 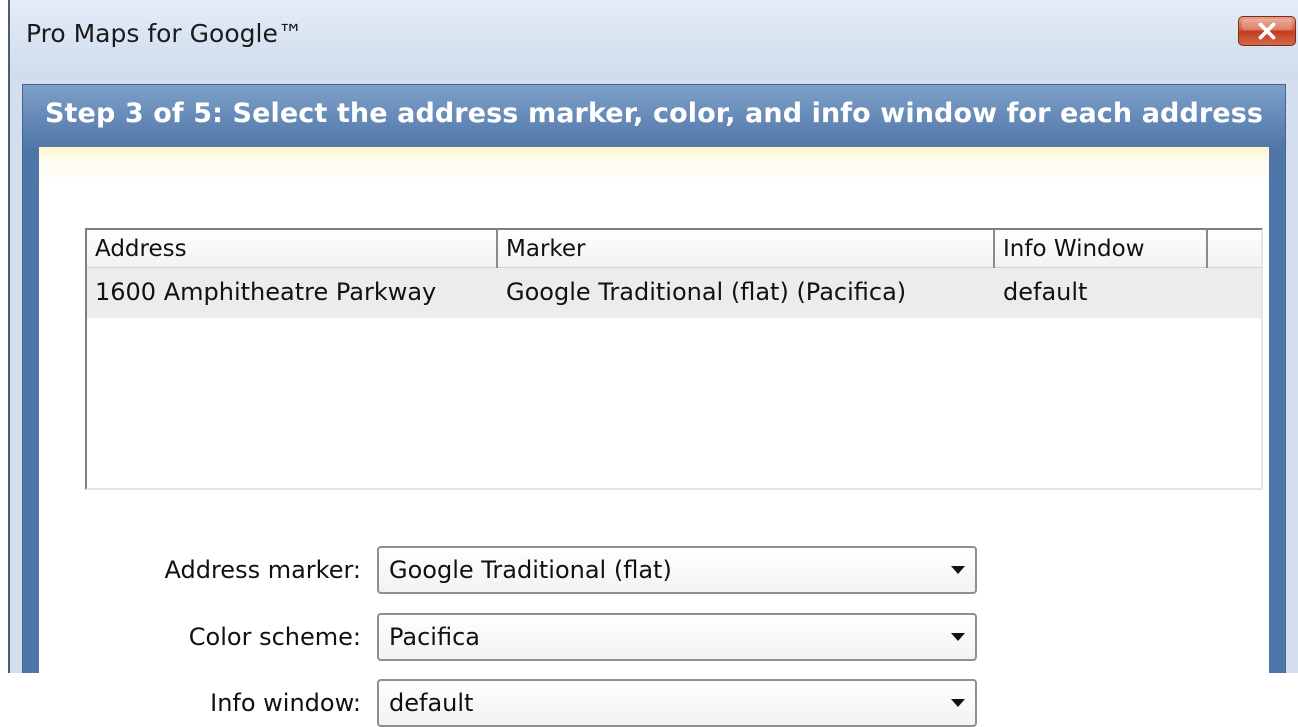 I want to click on list-header: Address Marker Info Window, so click(x=674, y=249).